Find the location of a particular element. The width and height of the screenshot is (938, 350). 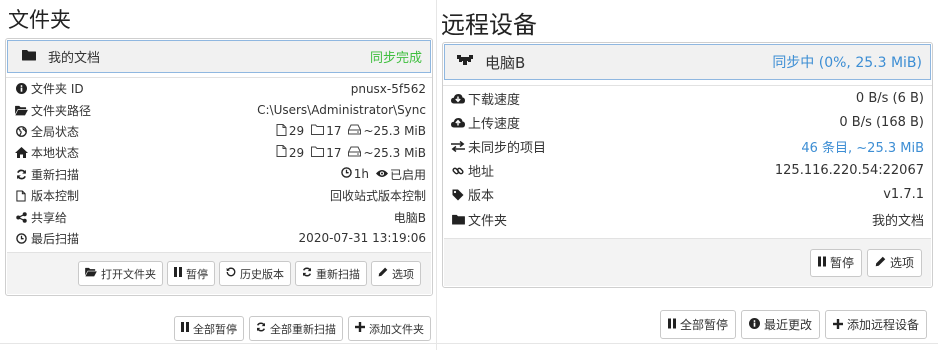

add-folder-button: 添加文件夹 is located at coordinates (389, 328).